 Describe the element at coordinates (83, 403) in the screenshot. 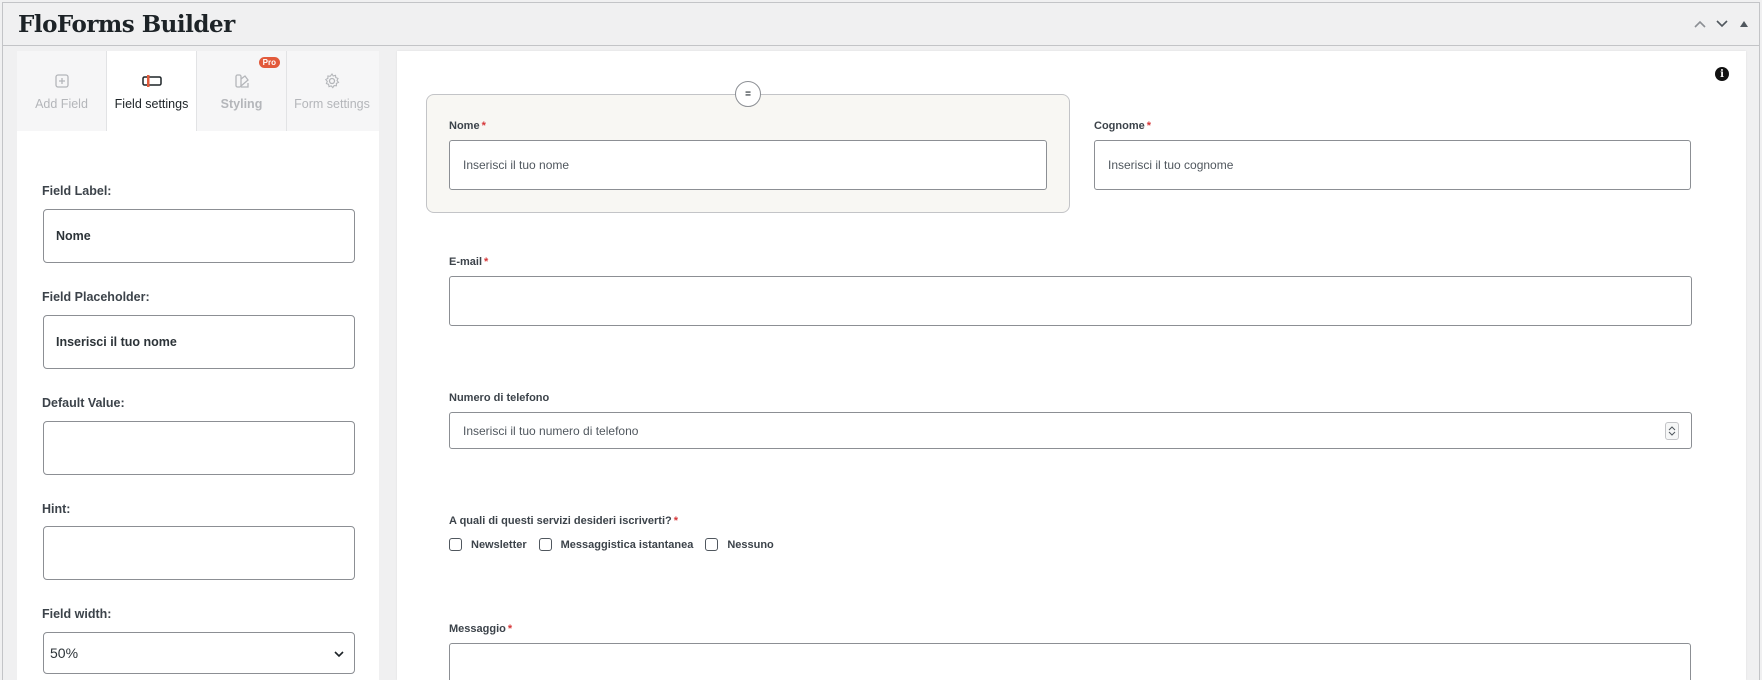

I see `default-value-title: Default Value:` at that location.